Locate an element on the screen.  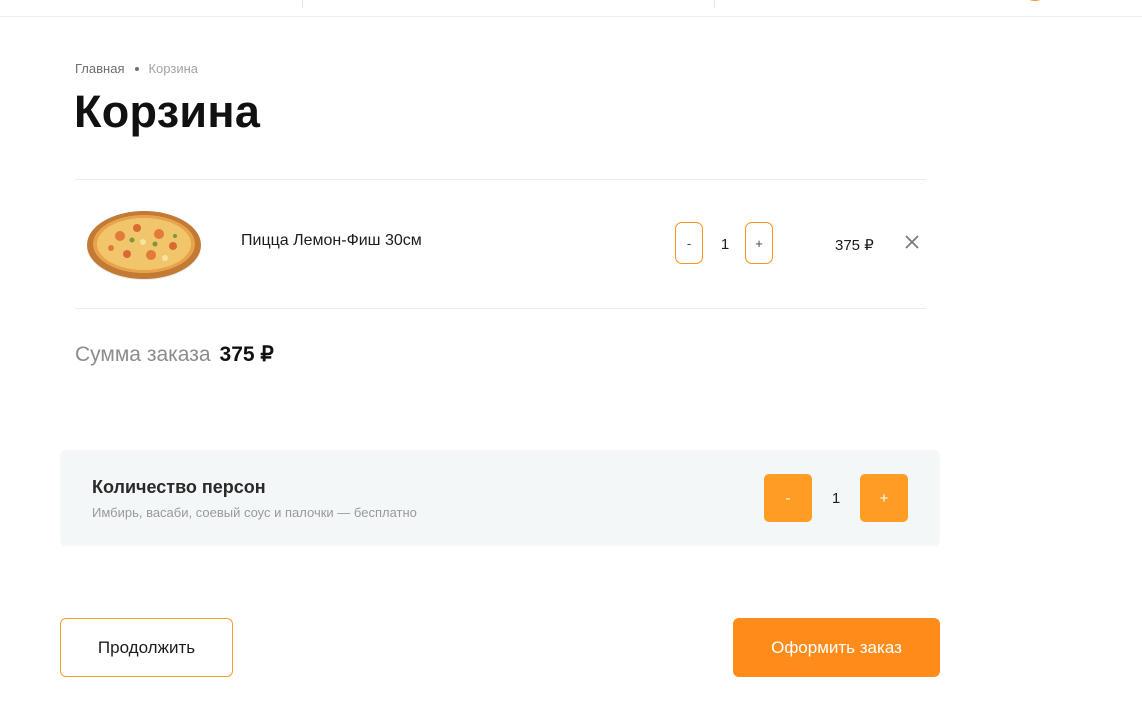
breadcrumb: Главная Корзина is located at coordinates (136, 68).